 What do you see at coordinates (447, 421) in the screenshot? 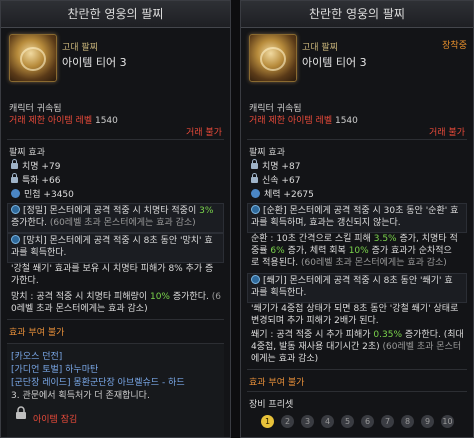
I see `preset-button: 10` at bounding box center [447, 421].